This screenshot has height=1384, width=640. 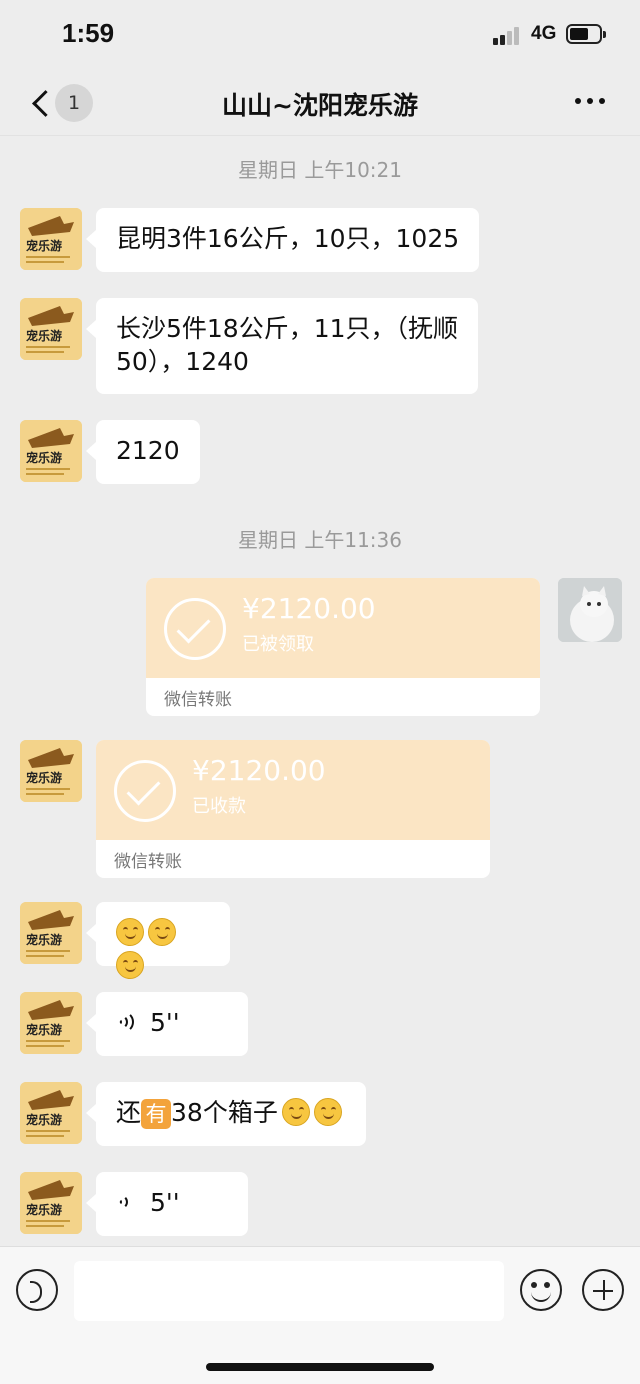 What do you see at coordinates (288, 238) in the screenshot?
I see `message-text: 昆明3件16公斤，10只，1025` at bounding box center [288, 238].